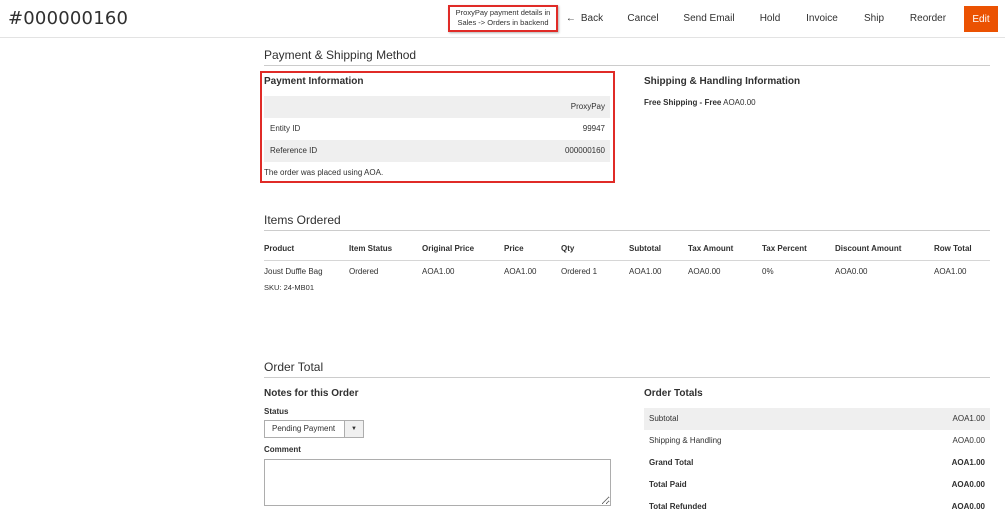  Describe the element at coordinates (353, 429) in the screenshot. I see `caret-down-icon: ▼` at that location.